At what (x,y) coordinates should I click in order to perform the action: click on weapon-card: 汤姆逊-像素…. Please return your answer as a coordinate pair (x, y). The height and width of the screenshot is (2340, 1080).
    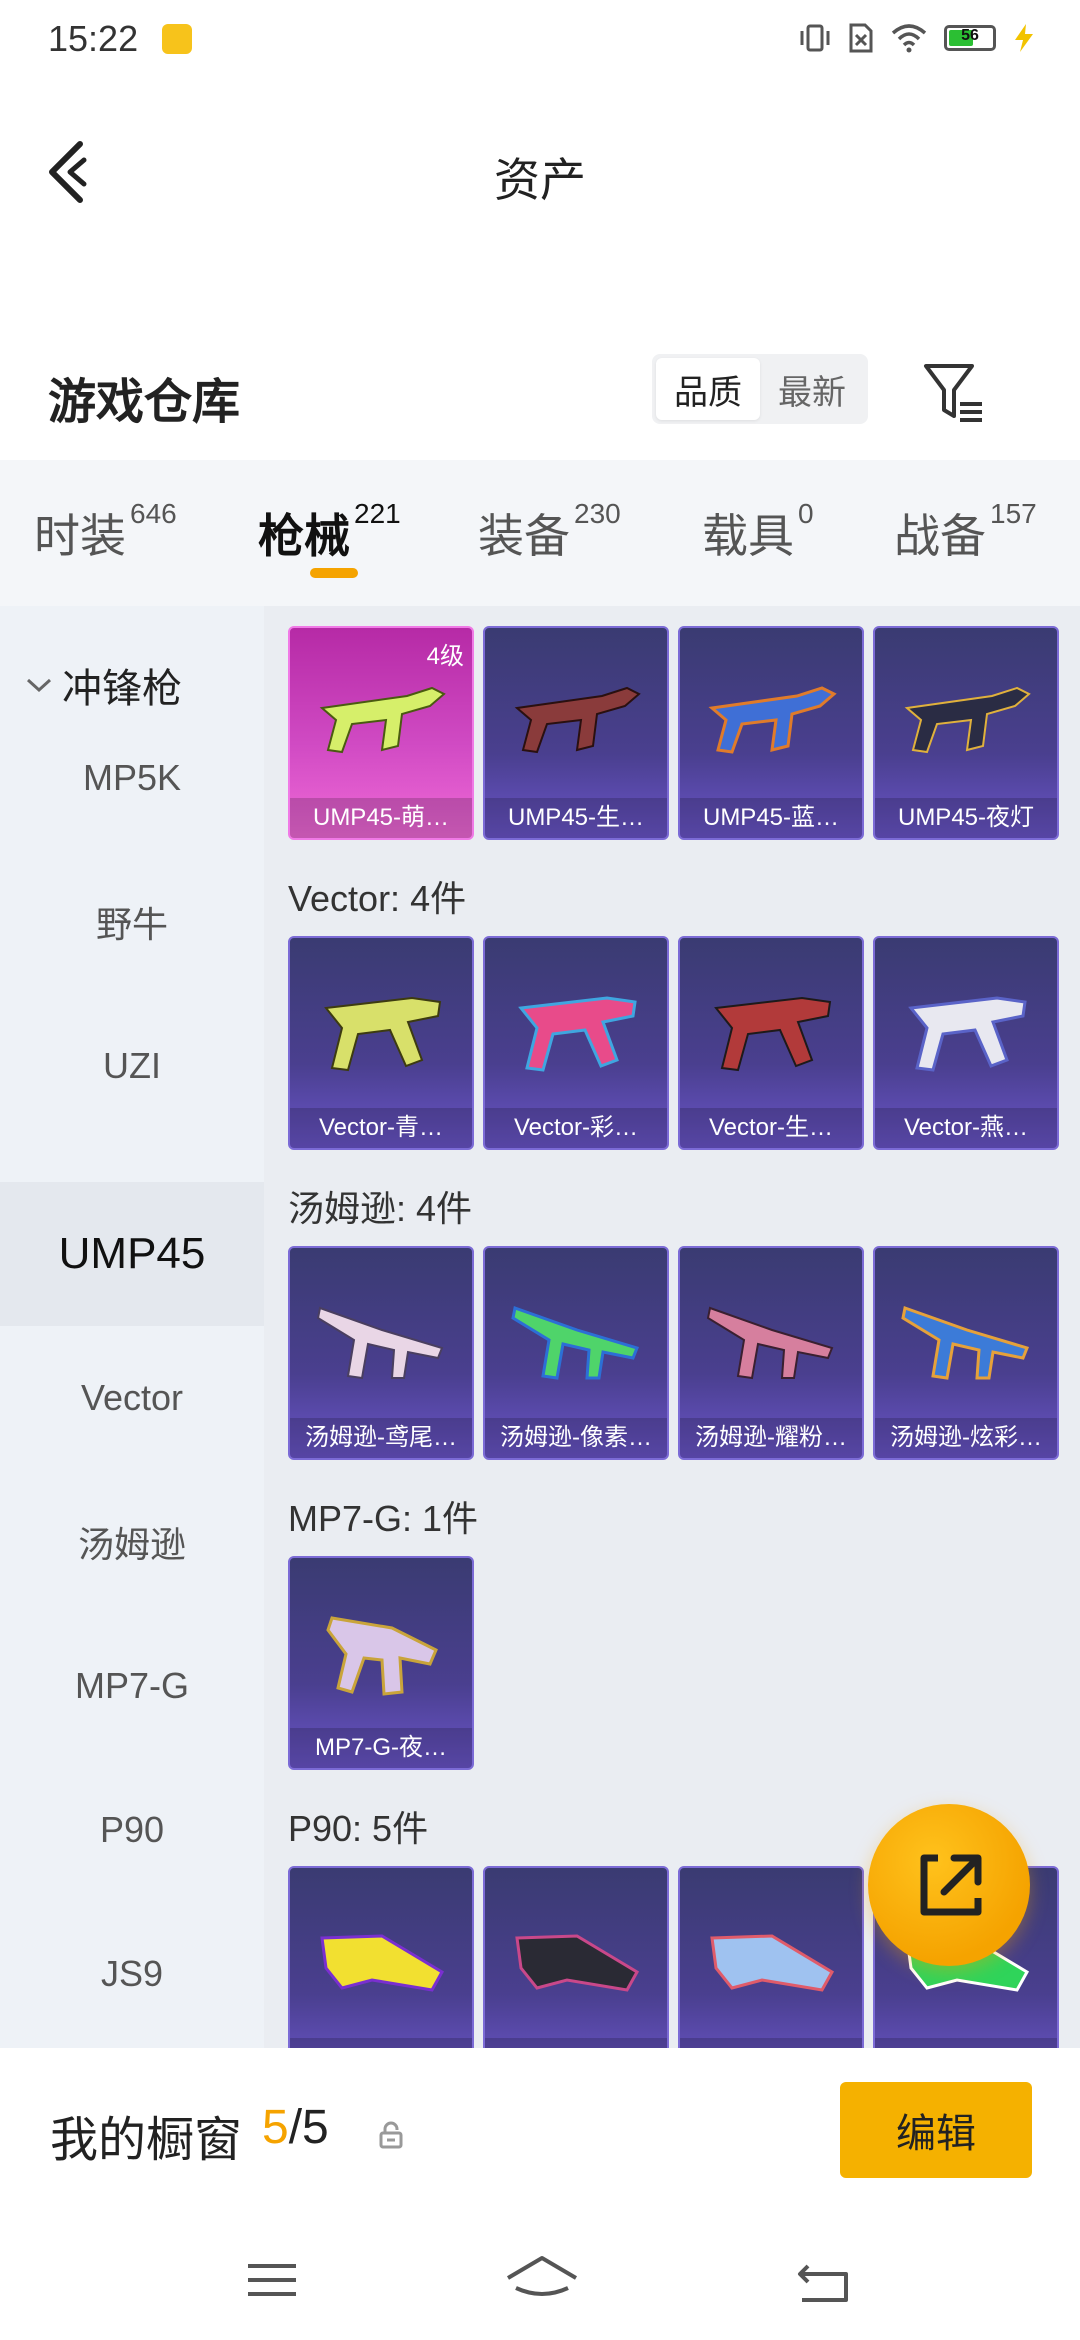
    Looking at the image, I should click on (576, 1353).